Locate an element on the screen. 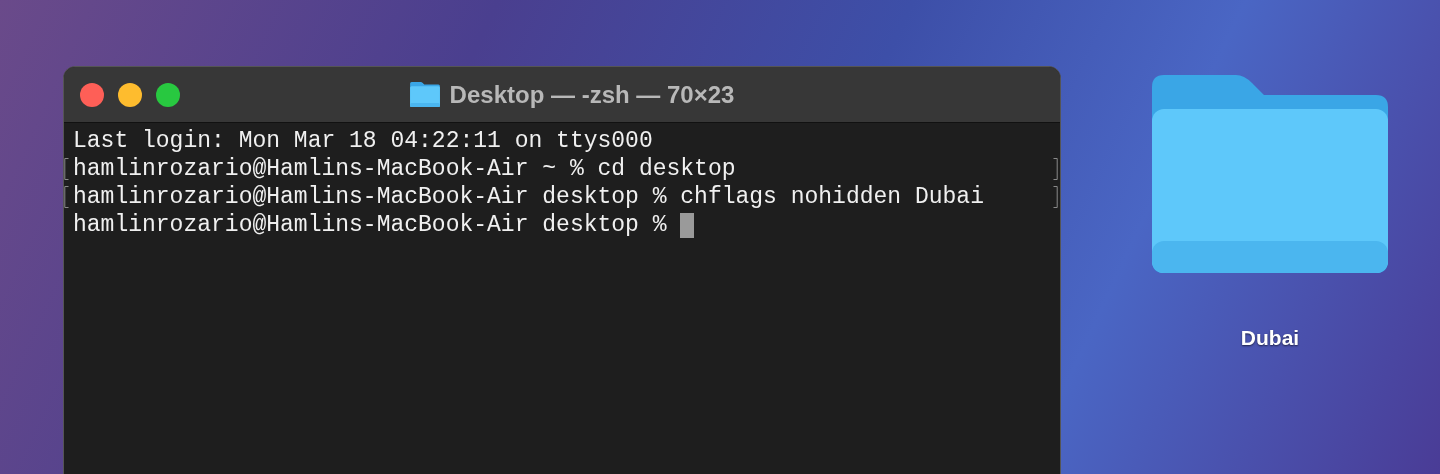 The image size is (1440, 474). terminal-line: hamlinrozario@Hamlins-MacBook-Air desktop % is located at coordinates (370, 225).